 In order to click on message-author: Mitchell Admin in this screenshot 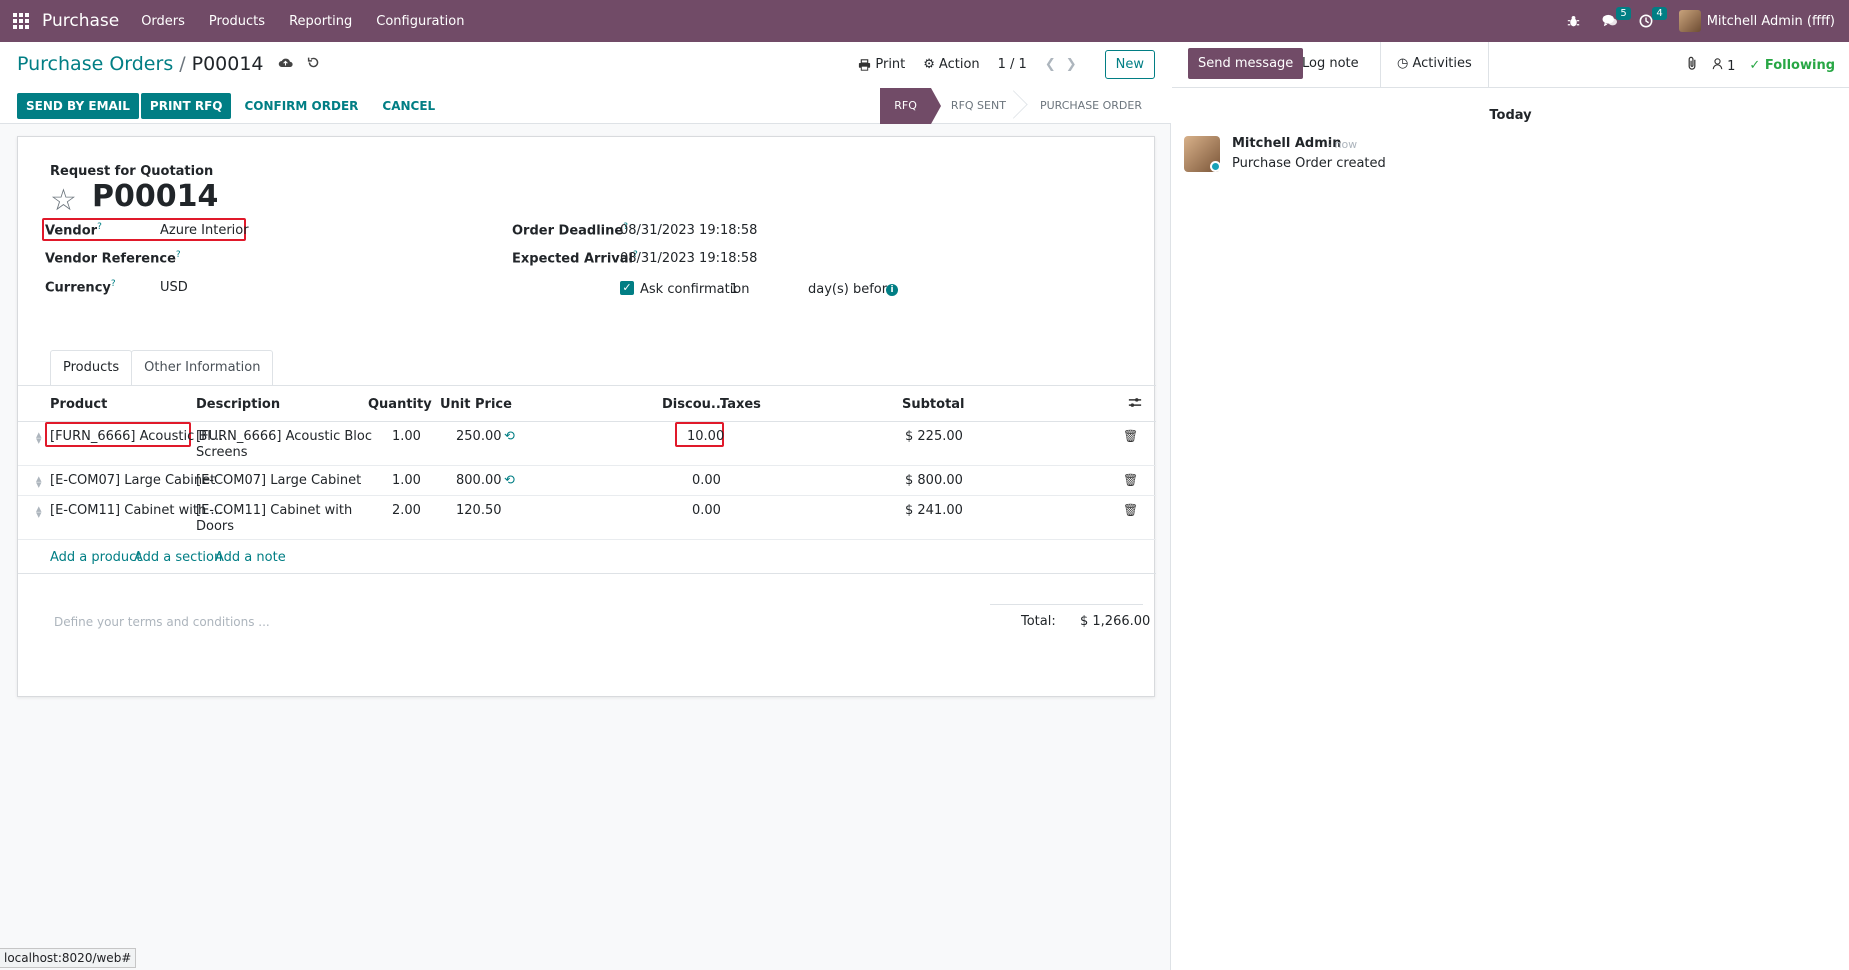, I will do `click(1286, 143)`.